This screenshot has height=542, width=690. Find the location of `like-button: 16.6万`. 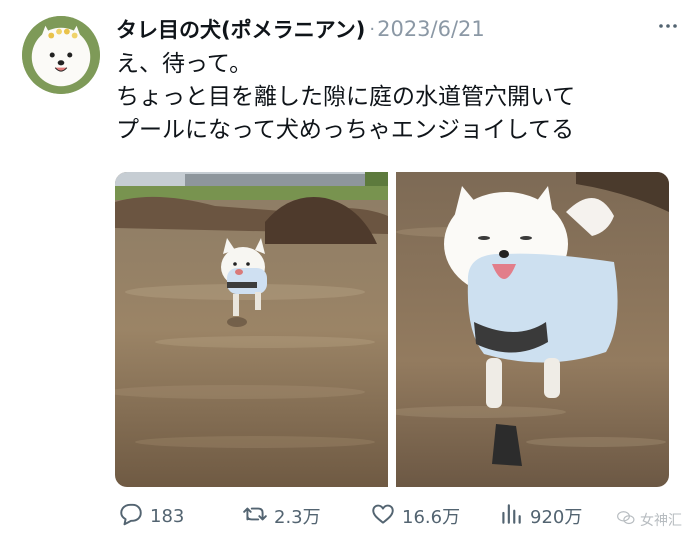

like-button: 16.6万 is located at coordinates (415, 516).